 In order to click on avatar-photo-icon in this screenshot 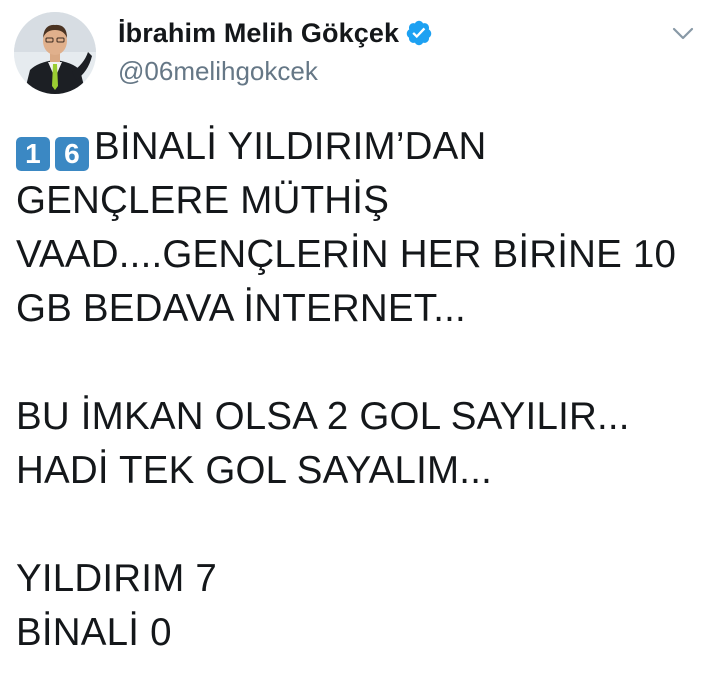, I will do `click(55, 53)`.